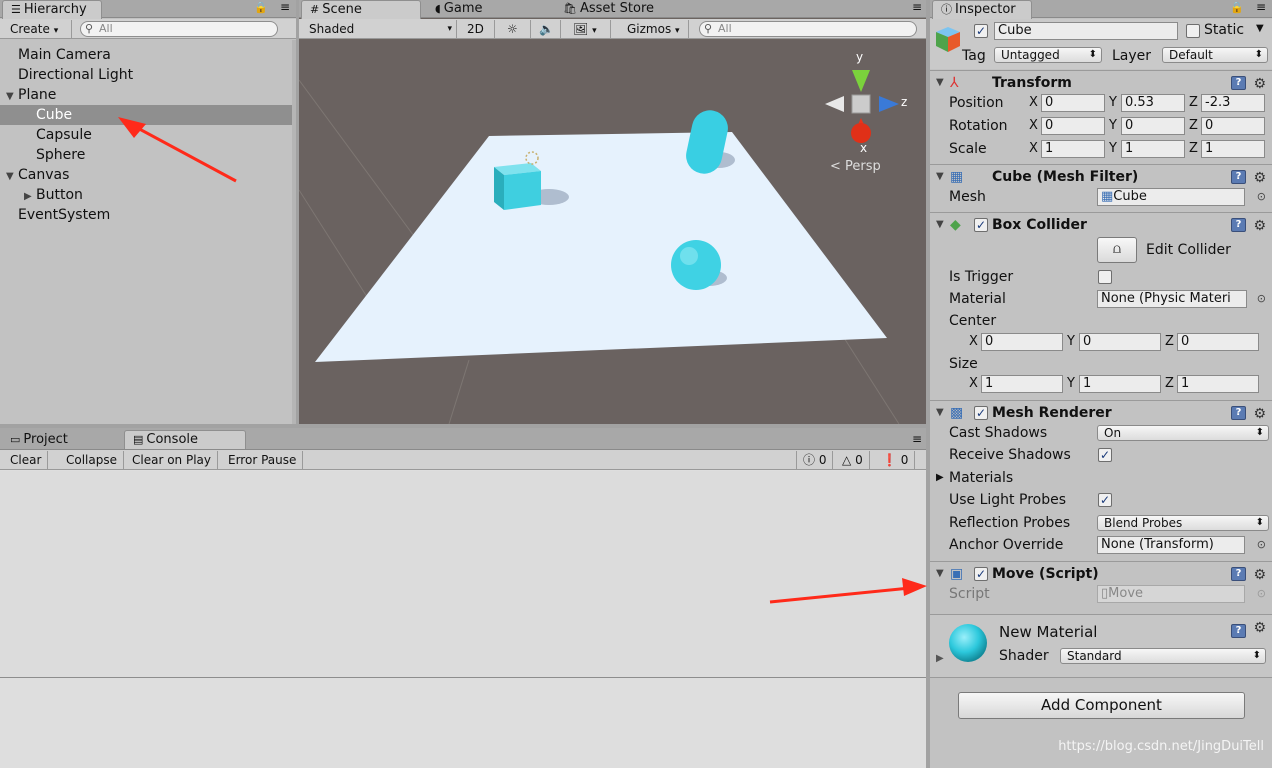 The image size is (1272, 768). What do you see at coordinates (1105, 277) in the screenshot?
I see `is-trigger-checkbox` at bounding box center [1105, 277].